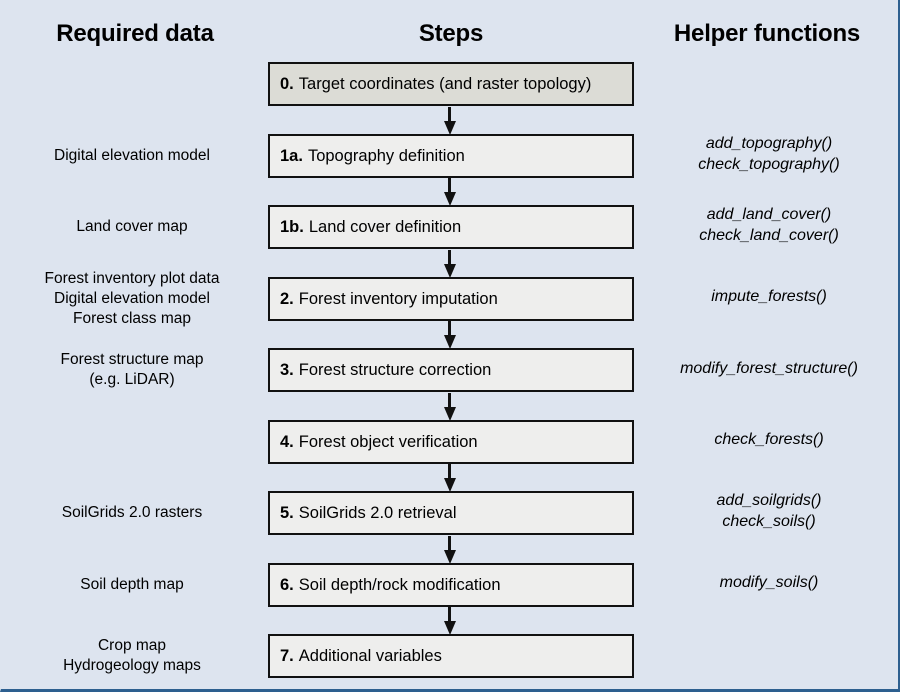  I want to click on step-label: Forest structure correction, so click(395, 370).